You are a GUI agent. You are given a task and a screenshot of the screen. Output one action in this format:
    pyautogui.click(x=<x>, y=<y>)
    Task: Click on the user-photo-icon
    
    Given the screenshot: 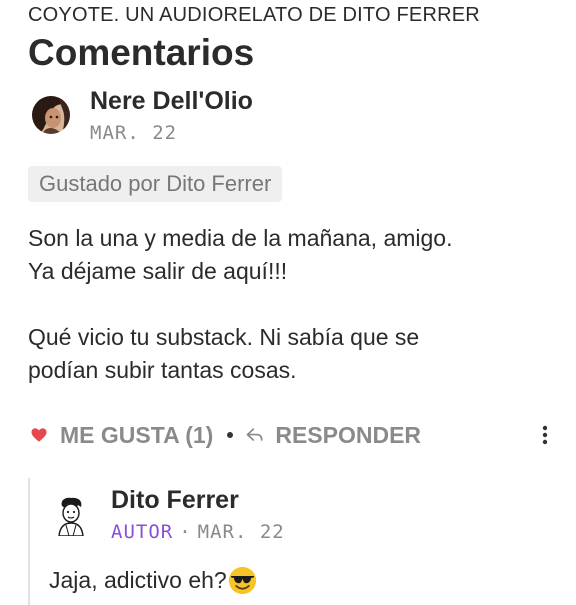 What is the action you would take?
    pyautogui.click(x=51, y=115)
    